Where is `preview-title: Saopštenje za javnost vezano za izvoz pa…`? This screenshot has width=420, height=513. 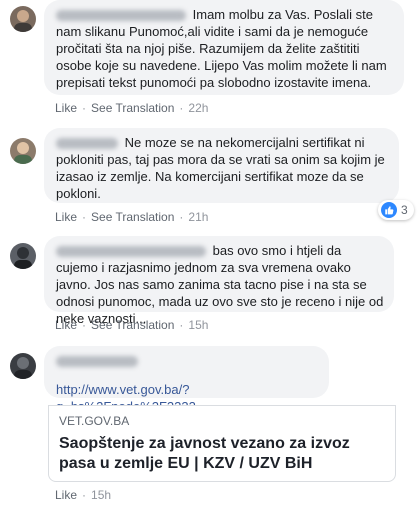
preview-title: Saopštenje za javnost vezano za izvoz pa… is located at coordinates (222, 454).